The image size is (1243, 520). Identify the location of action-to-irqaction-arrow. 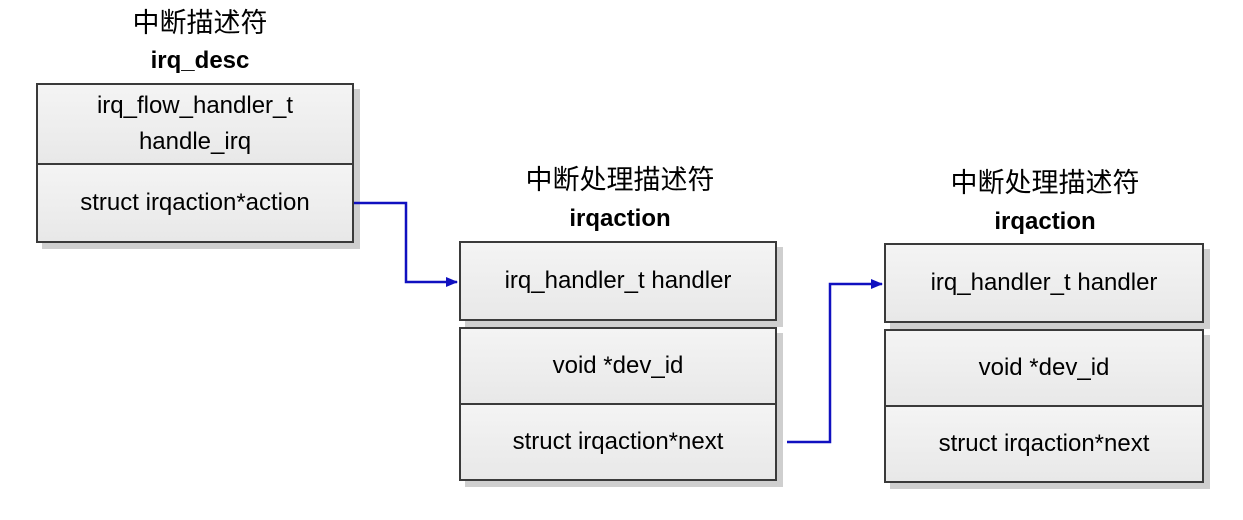
(406, 244).